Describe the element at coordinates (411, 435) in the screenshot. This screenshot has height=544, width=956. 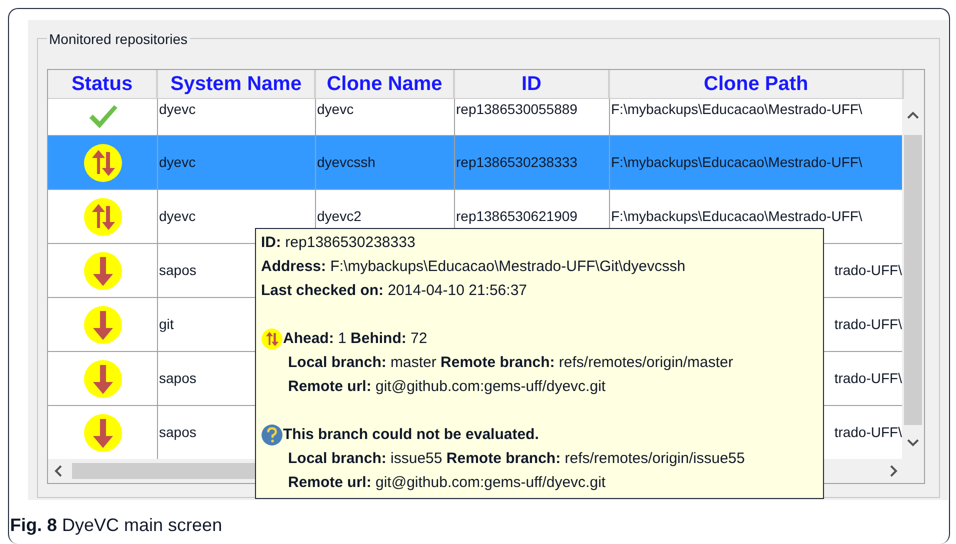
I see `branch-status: This branch could not be evaluated.` at that location.